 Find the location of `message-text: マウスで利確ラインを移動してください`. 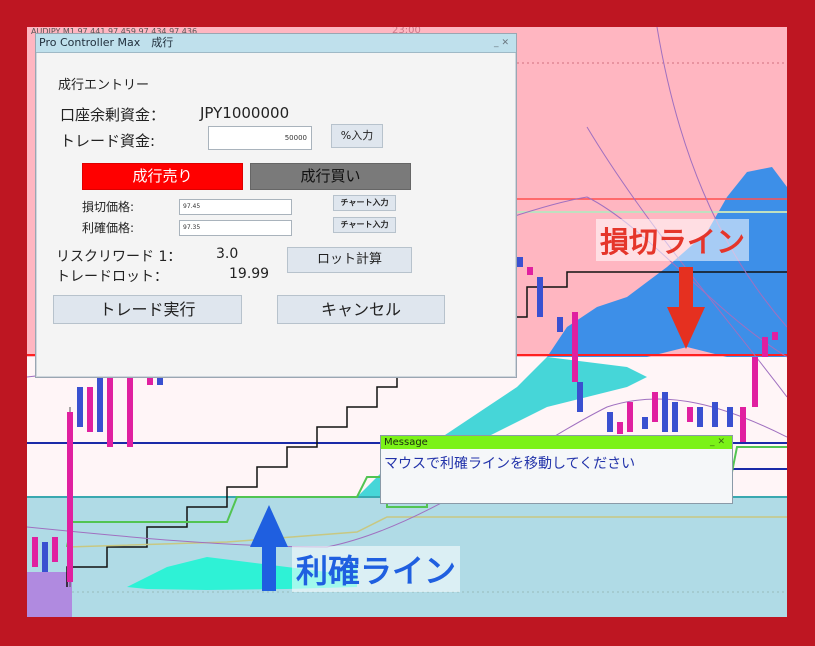

message-text: マウスで利確ラインを移動してください is located at coordinates (510, 464).